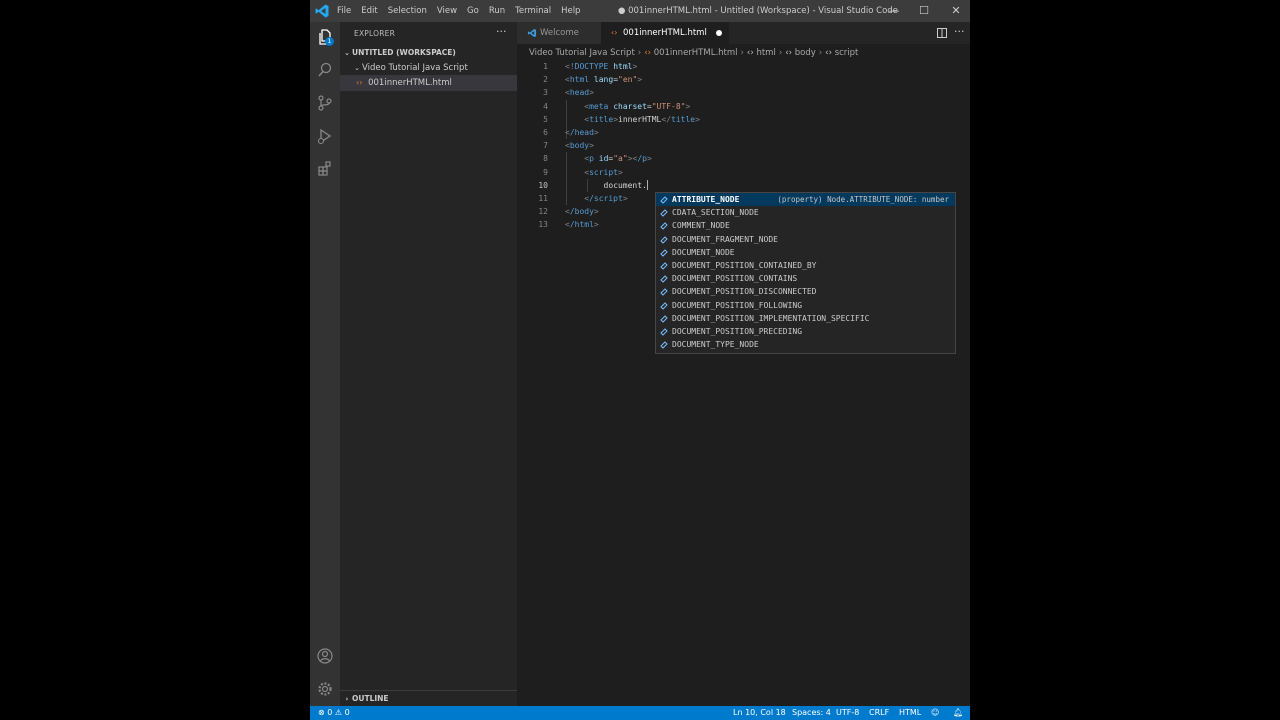  Describe the element at coordinates (805, 278) in the screenshot. I see `suggestion-item: DOCUMENT_POSITION_CONTAINS` at that location.